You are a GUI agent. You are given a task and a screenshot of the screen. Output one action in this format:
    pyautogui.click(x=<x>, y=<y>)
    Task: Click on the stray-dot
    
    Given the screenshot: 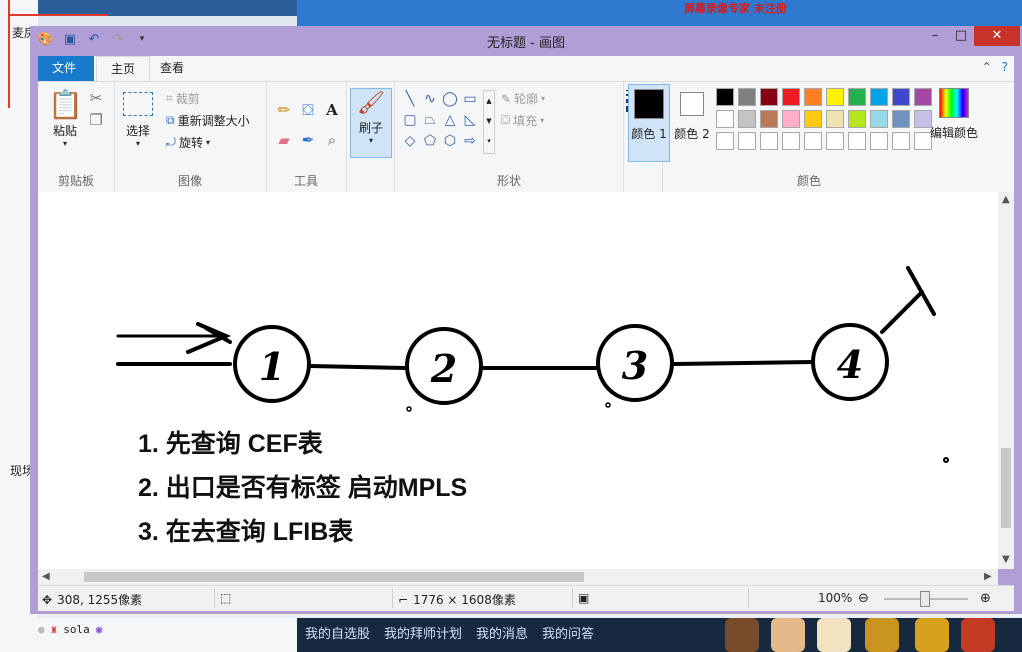 What is the action you would take?
    pyautogui.click(x=946, y=460)
    